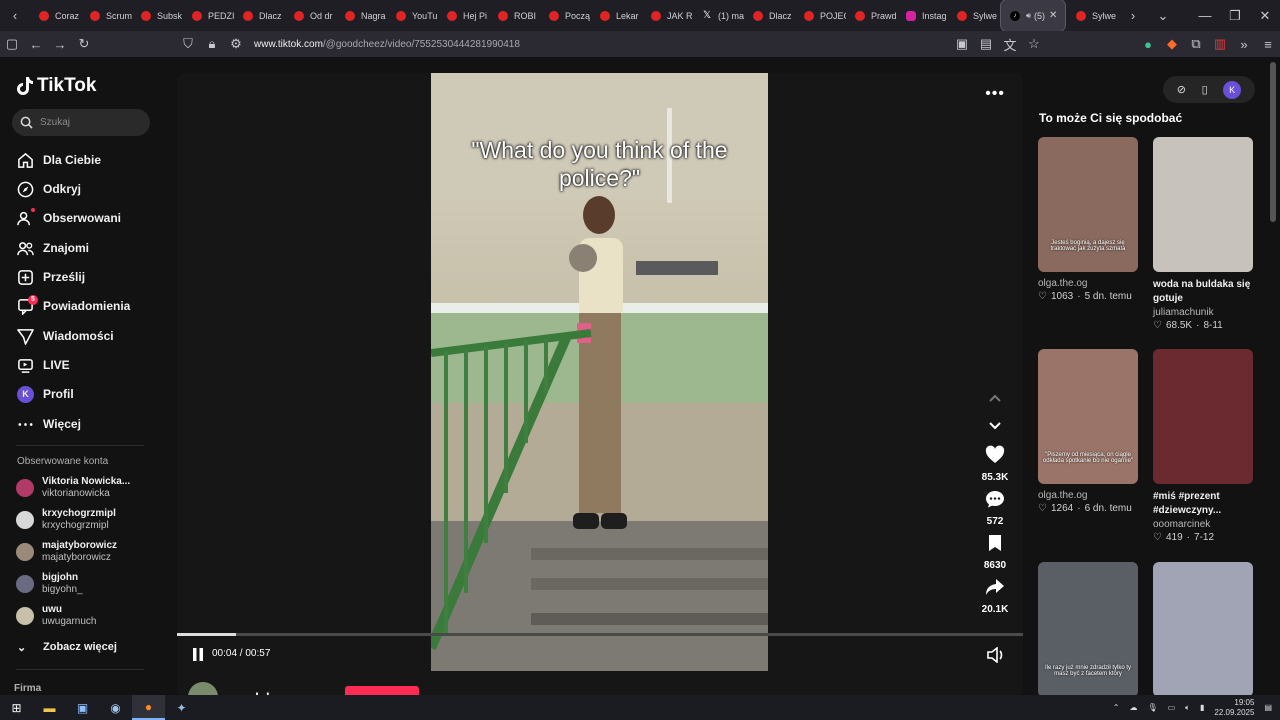 Image resolution: width=1280 pixels, height=720 pixels. I want to click on shield-icon: ⛉, so click(188, 44).